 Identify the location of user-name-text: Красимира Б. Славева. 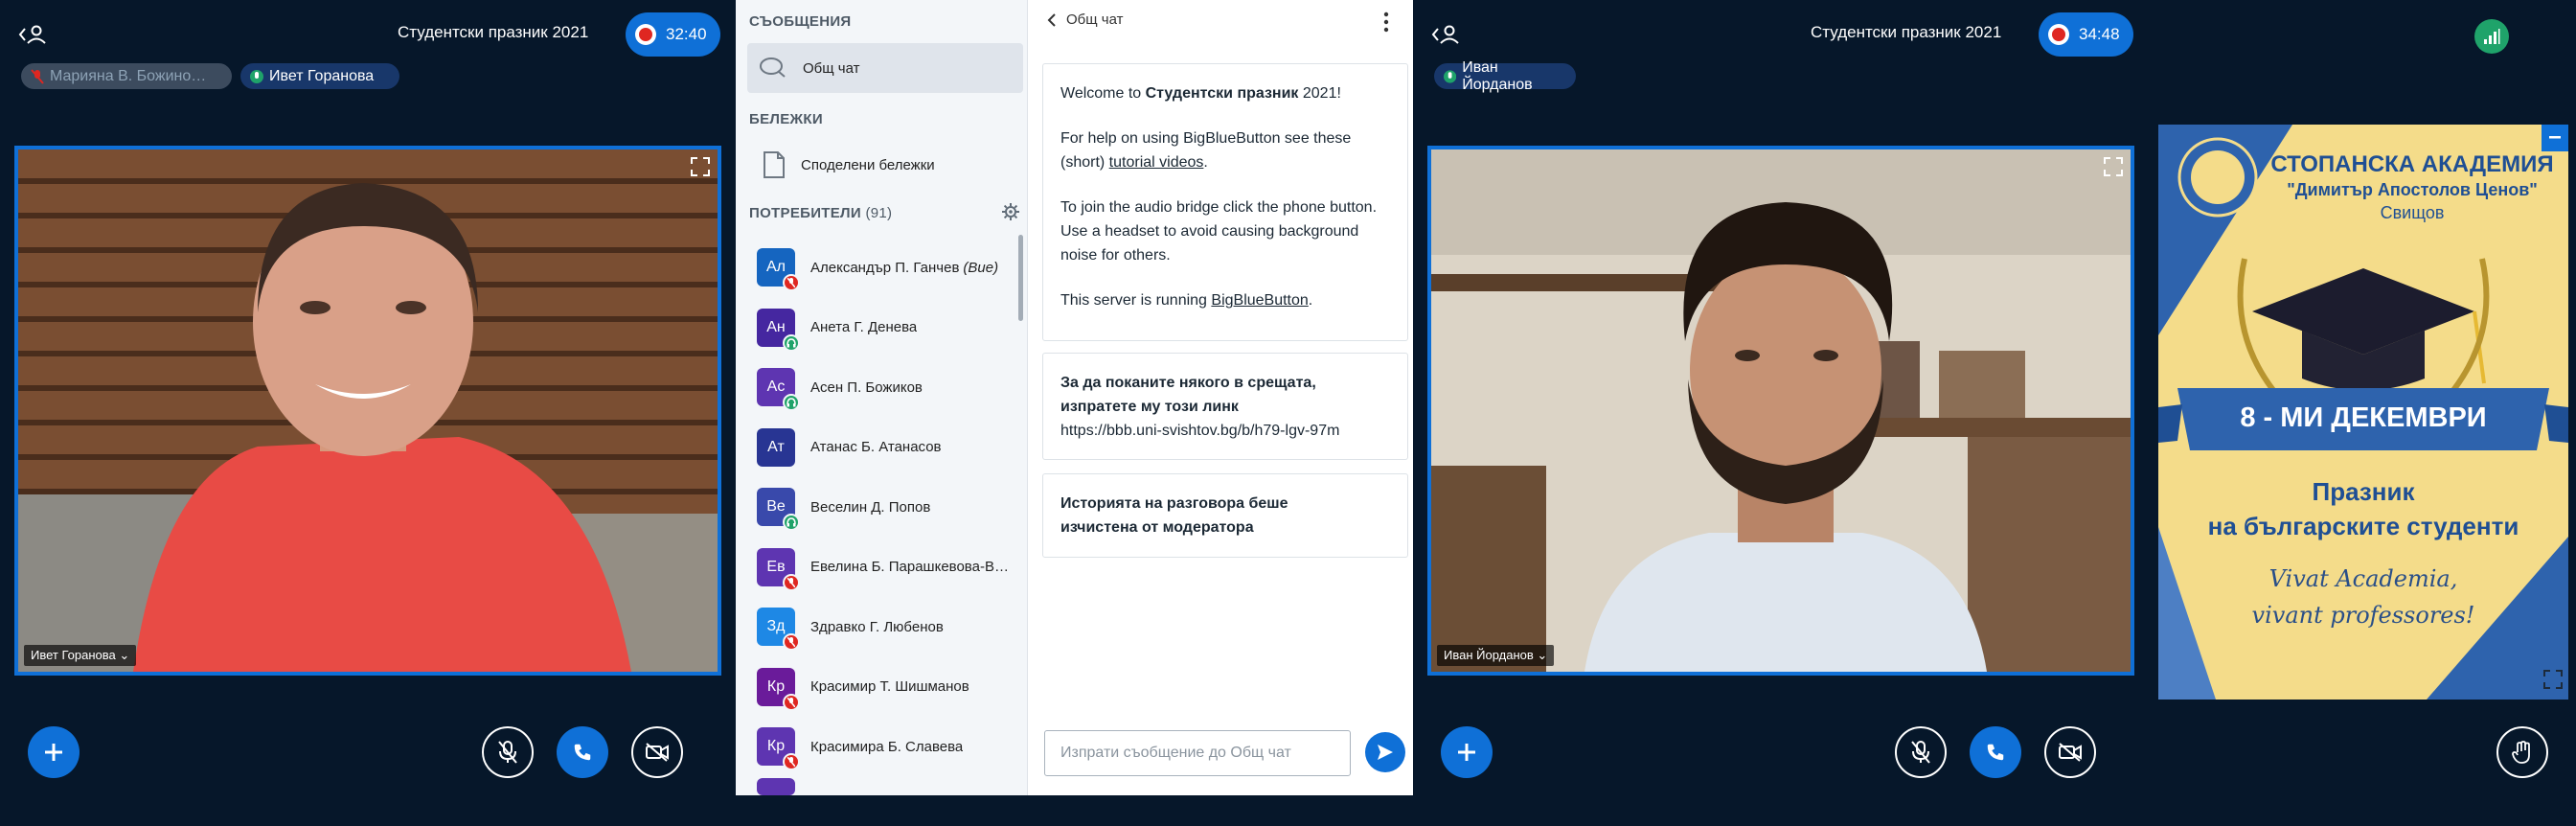
(887, 746).